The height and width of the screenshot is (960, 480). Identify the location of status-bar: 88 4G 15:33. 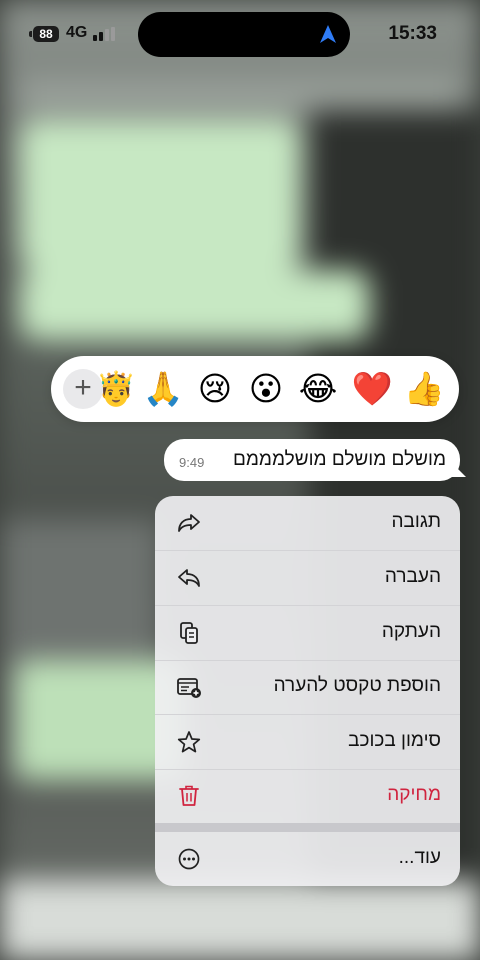
(240, 35).